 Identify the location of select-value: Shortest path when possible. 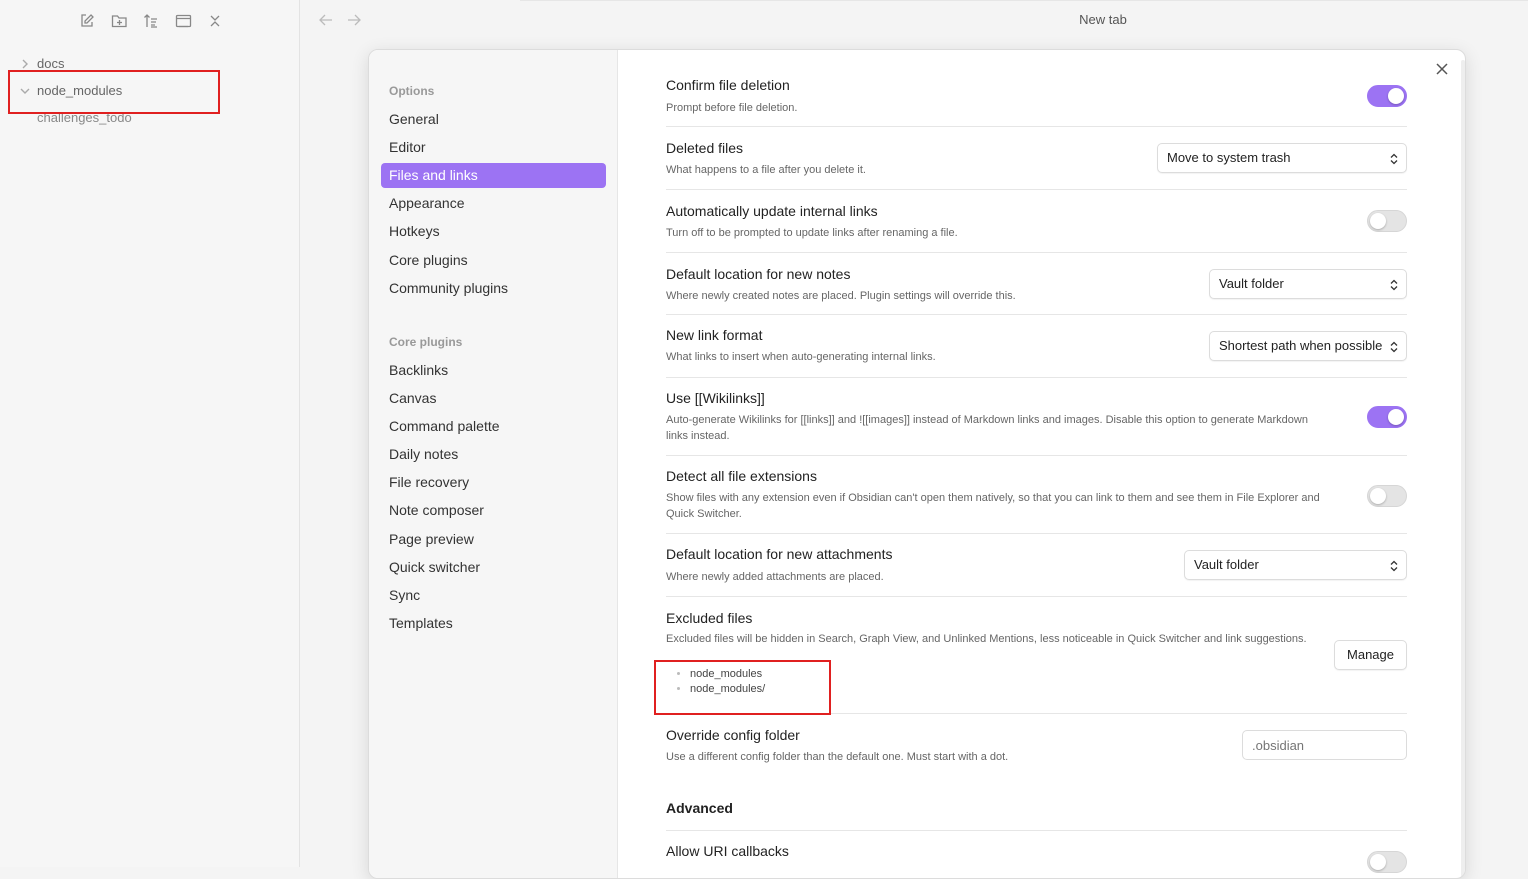
(1301, 345).